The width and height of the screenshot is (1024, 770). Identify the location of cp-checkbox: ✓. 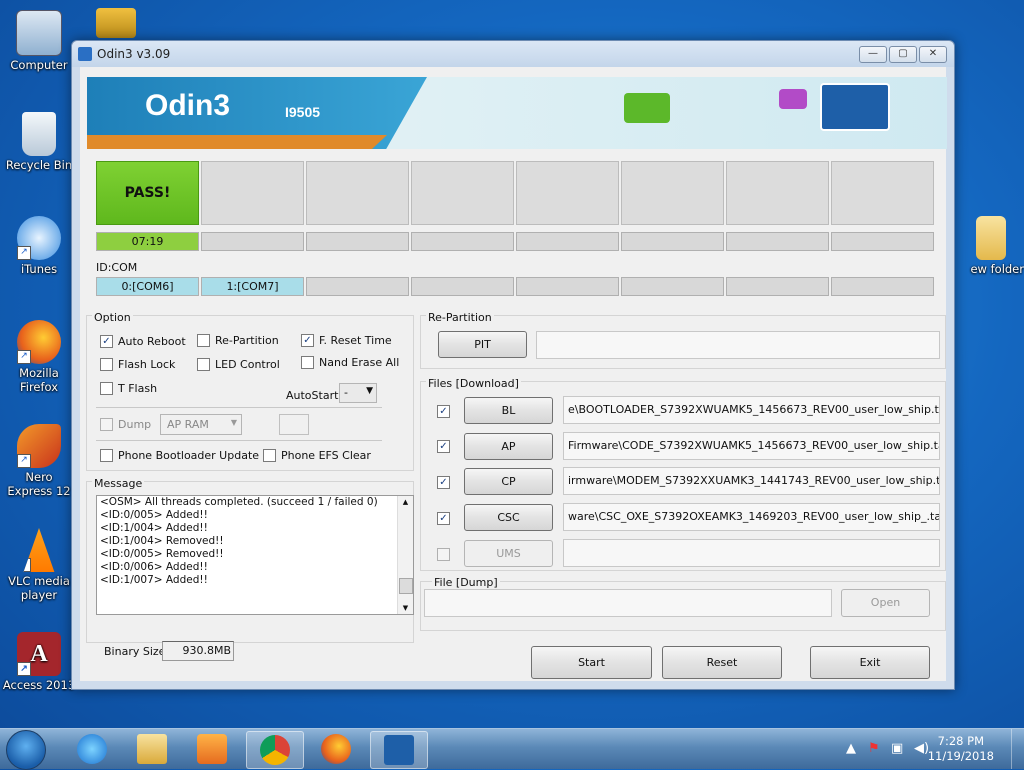
(443, 482).